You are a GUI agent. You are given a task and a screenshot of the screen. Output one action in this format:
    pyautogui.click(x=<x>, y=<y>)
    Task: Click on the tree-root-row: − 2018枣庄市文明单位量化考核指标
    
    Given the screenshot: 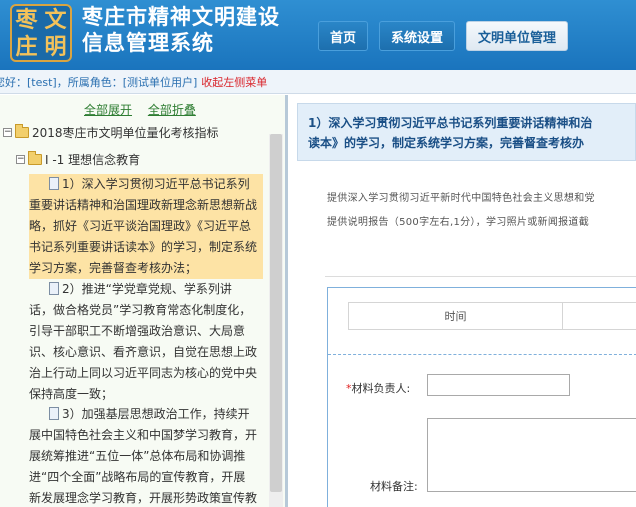 What is the action you would take?
    pyautogui.click(x=111, y=132)
    